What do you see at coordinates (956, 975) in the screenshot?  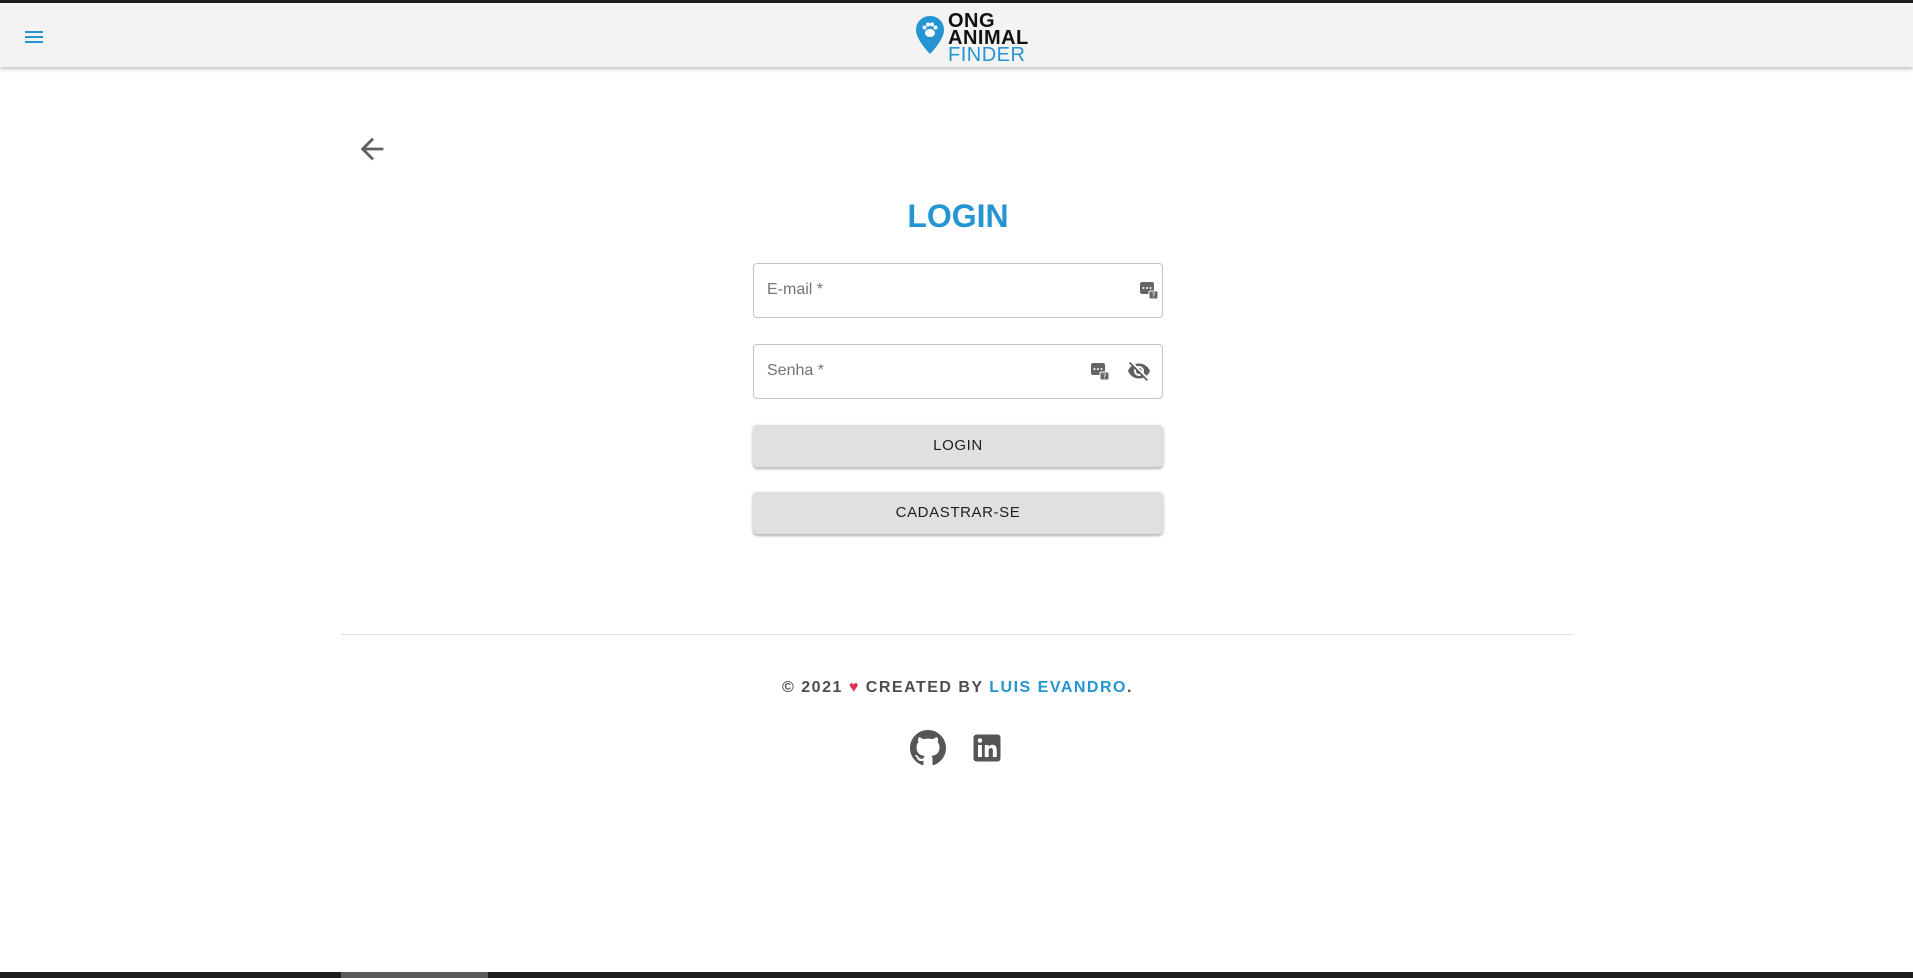 I see `horizontal-scrollbar` at bounding box center [956, 975].